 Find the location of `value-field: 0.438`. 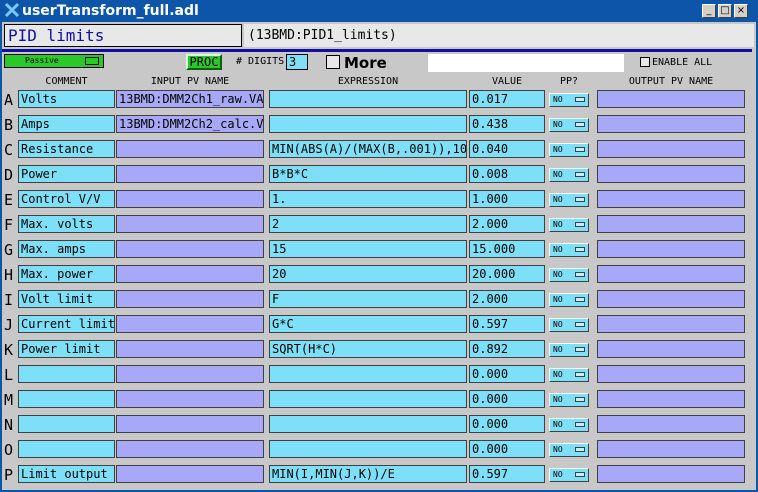

value-field: 0.438 is located at coordinates (507, 124).